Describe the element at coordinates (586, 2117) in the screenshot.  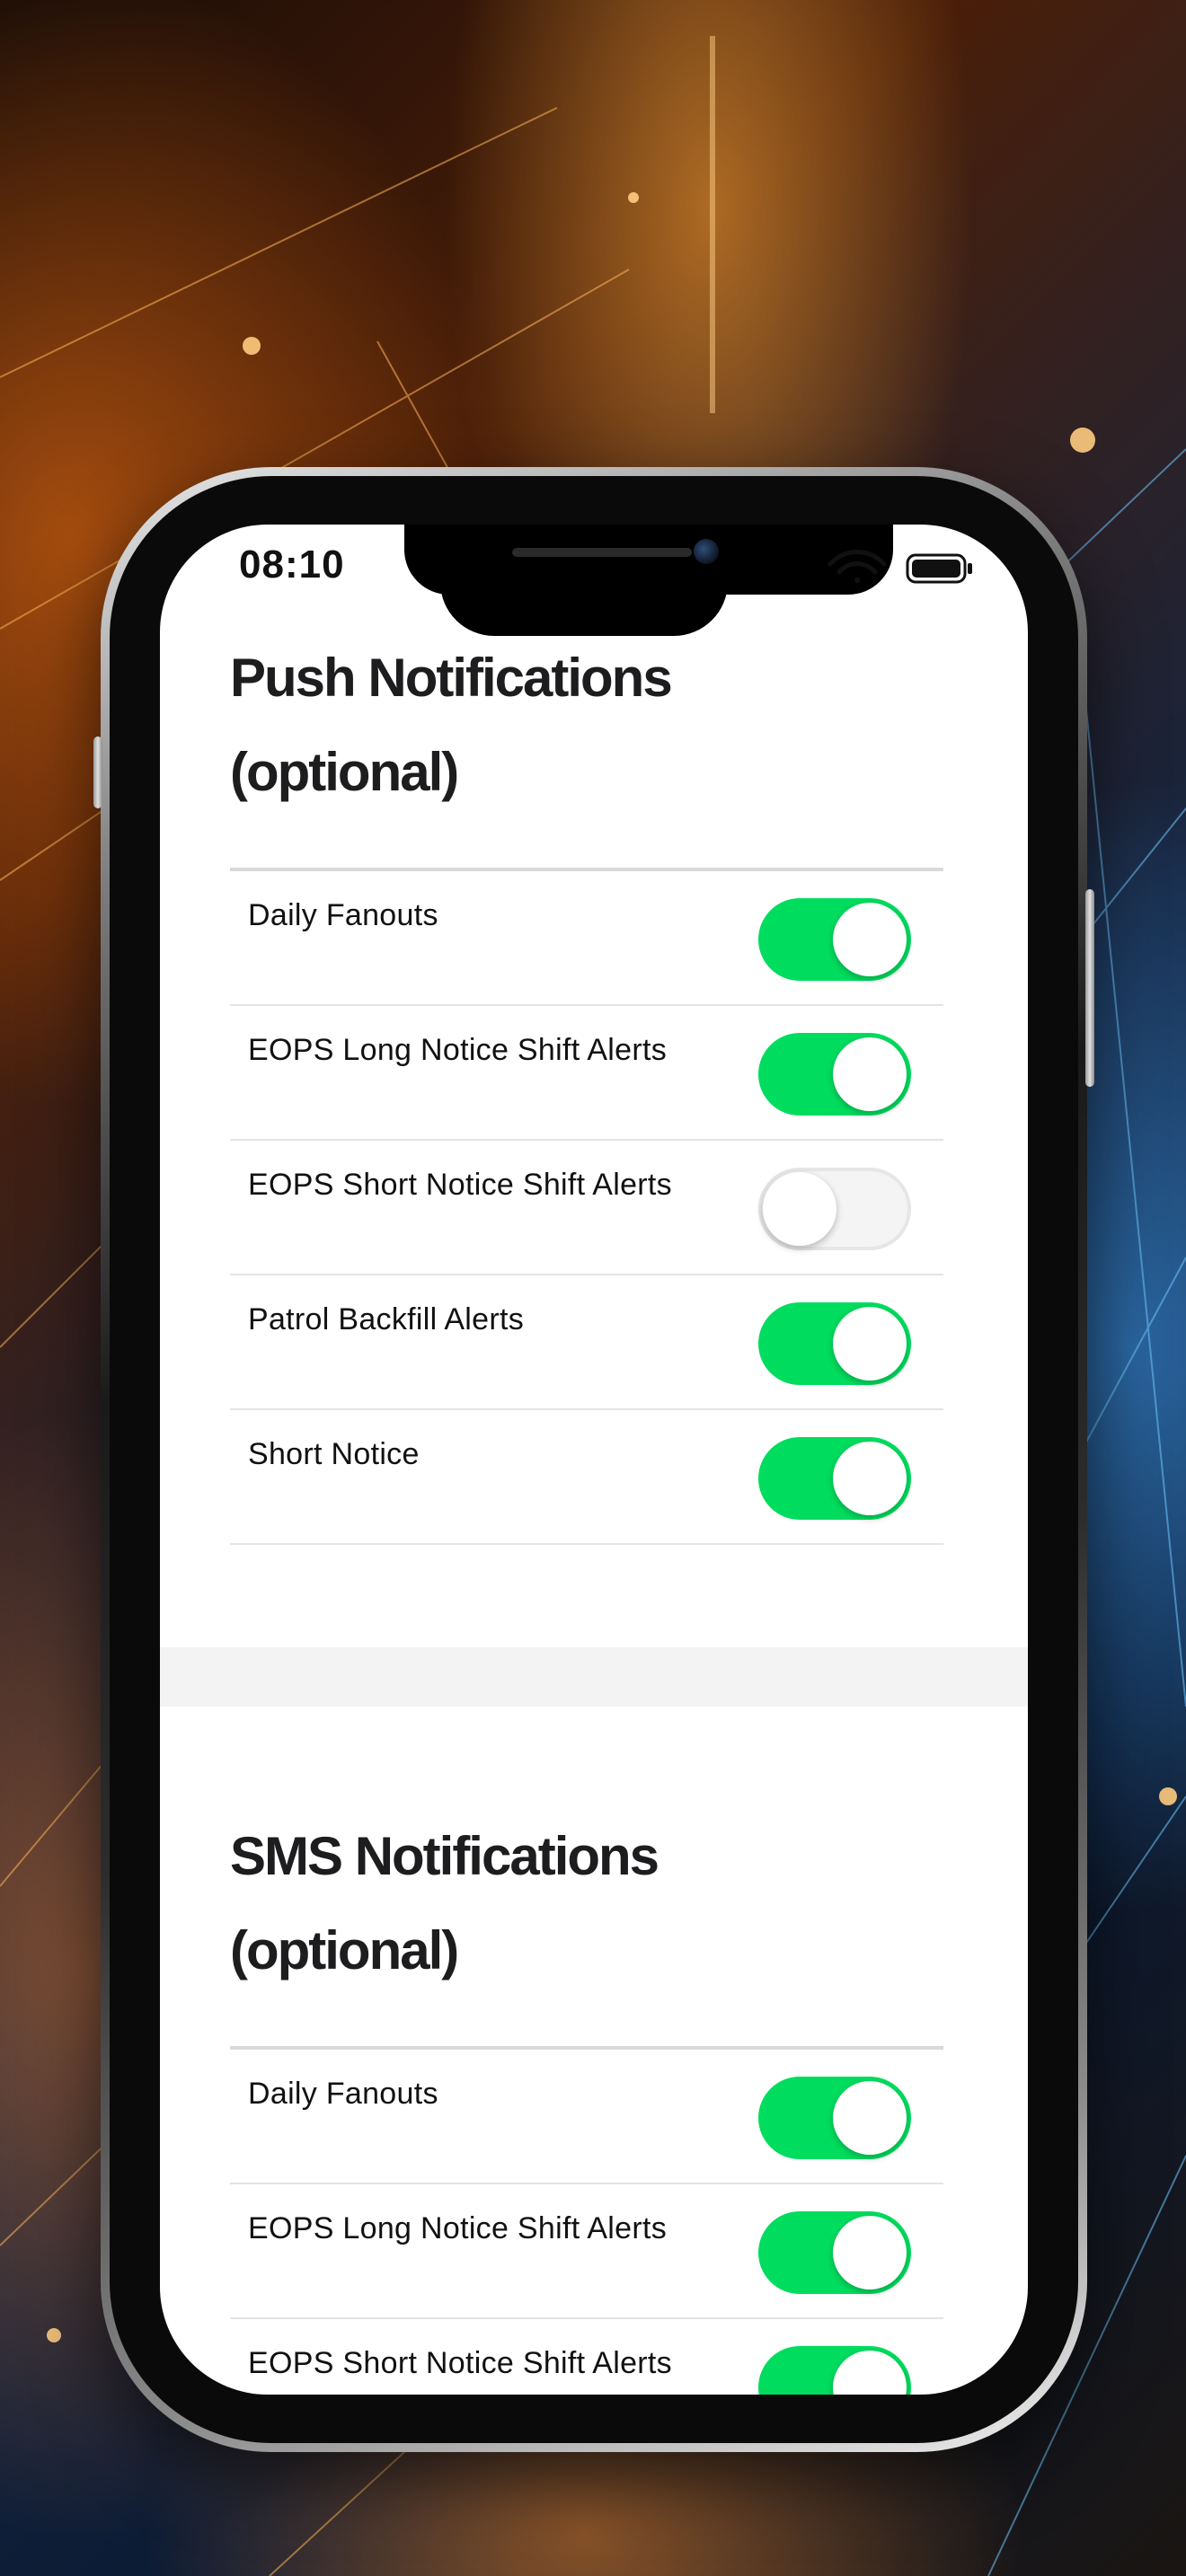
I see `sms-item-daily-fanouts: Daily Fanouts` at that location.